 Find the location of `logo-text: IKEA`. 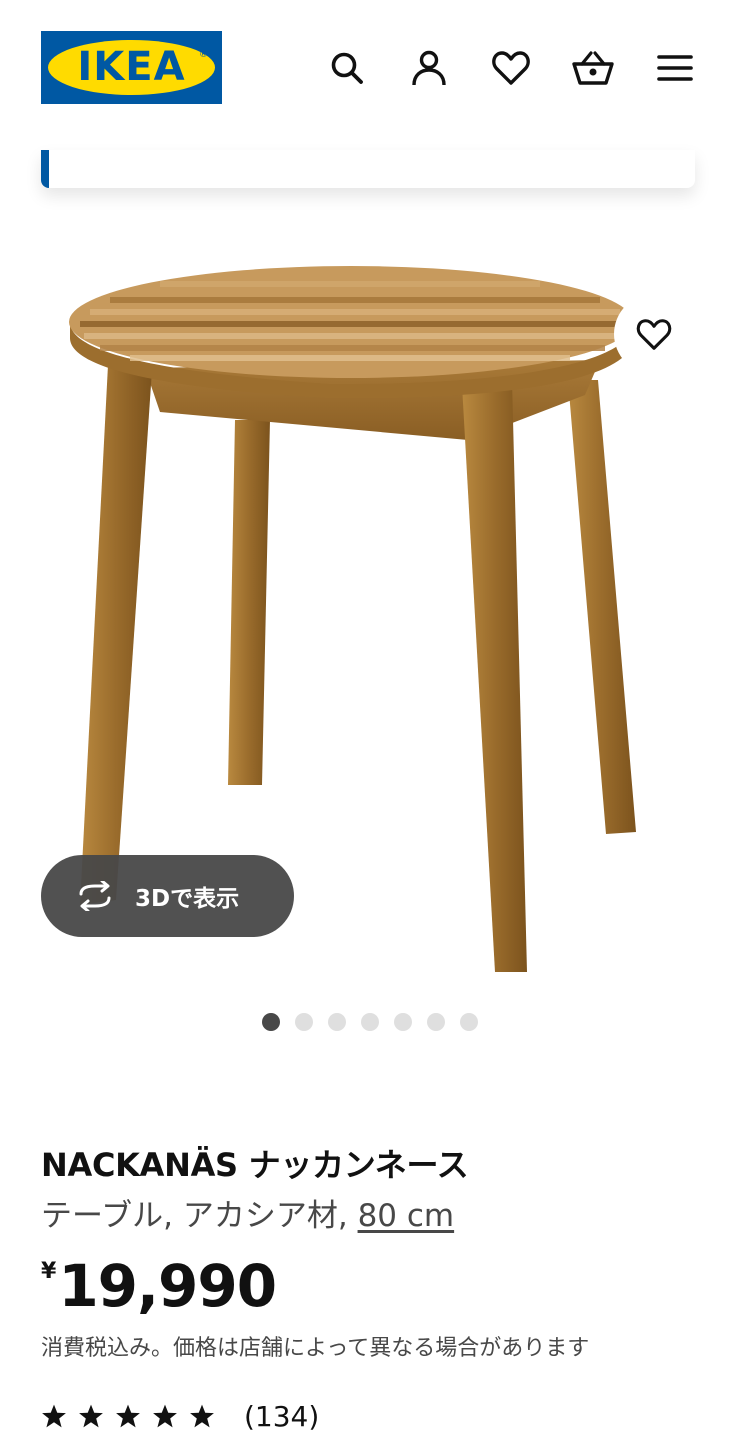

logo-text: IKEA is located at coordinates (131, 67).